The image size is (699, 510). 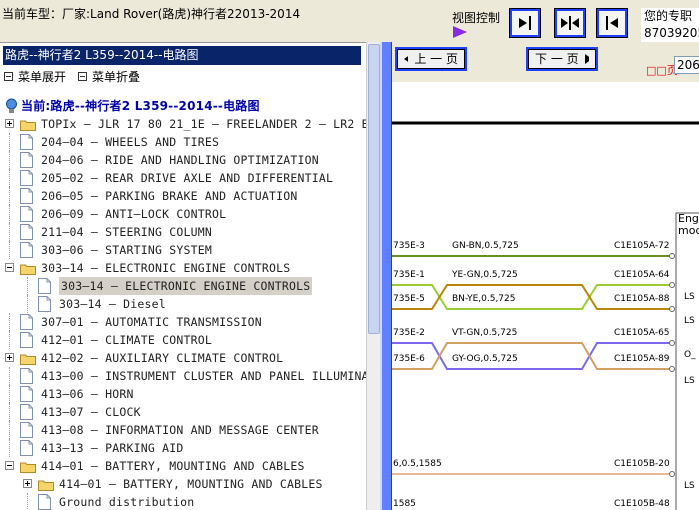 What do you see at coordinates (642, 275) in the screenshot?
I see `wire-connector-label: C1E105A-64` at bounding box center [642, 275].